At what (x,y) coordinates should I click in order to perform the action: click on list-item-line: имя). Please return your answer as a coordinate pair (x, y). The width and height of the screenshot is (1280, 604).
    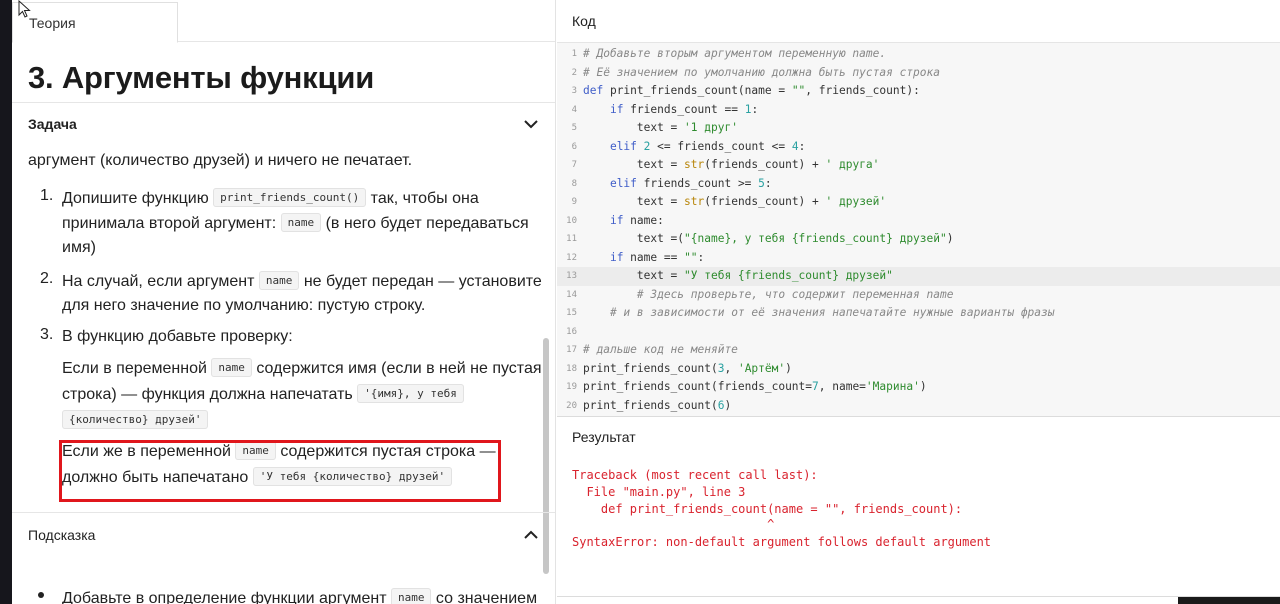
    Looking at the image, I should click on (79, 247).